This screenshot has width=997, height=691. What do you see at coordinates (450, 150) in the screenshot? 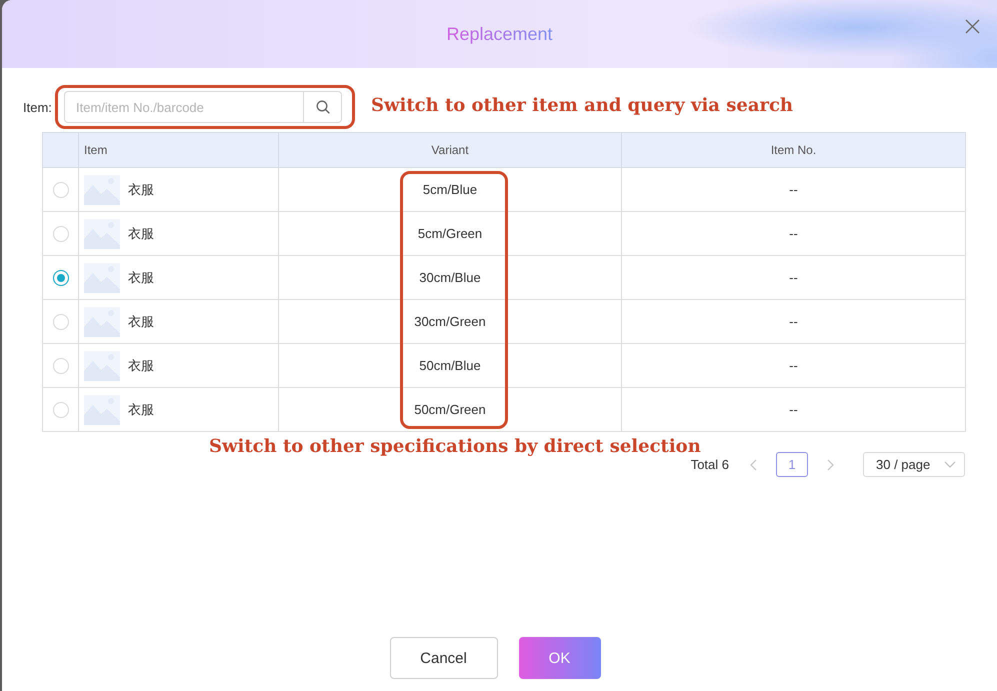
I see `column-header: Variant` at bounding box center [450, 150].